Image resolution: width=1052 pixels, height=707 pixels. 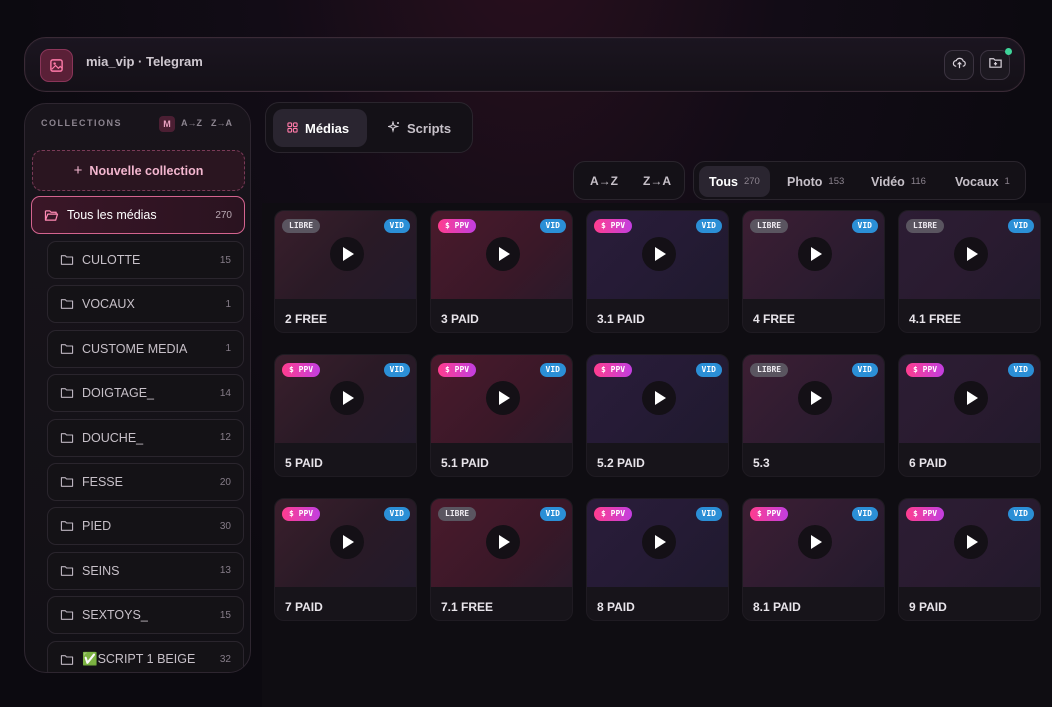 What do you see at coordinates (616, 607) in the screenshot?
I see `media-title: 8 PAID` at bounding box center [616, 607].